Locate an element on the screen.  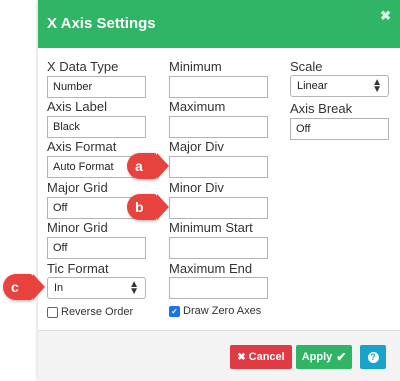
minimum-field is located at coordinates (218, 87).